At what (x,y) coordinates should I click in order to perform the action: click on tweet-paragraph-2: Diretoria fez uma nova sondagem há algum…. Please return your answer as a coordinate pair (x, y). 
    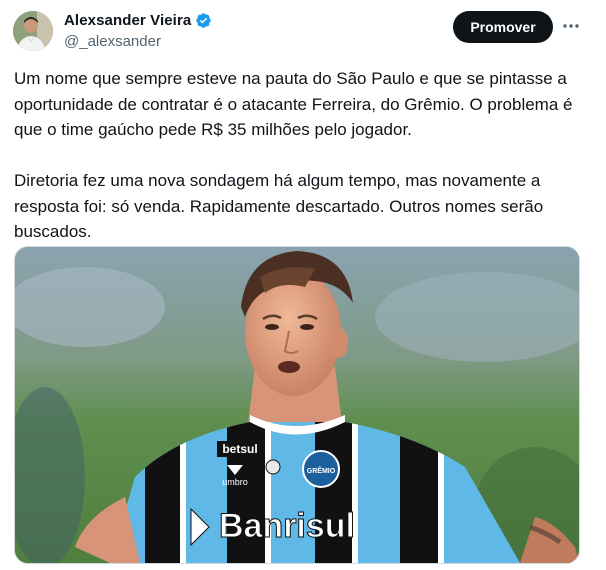
    Looking at the image, I should click on (279, 206).